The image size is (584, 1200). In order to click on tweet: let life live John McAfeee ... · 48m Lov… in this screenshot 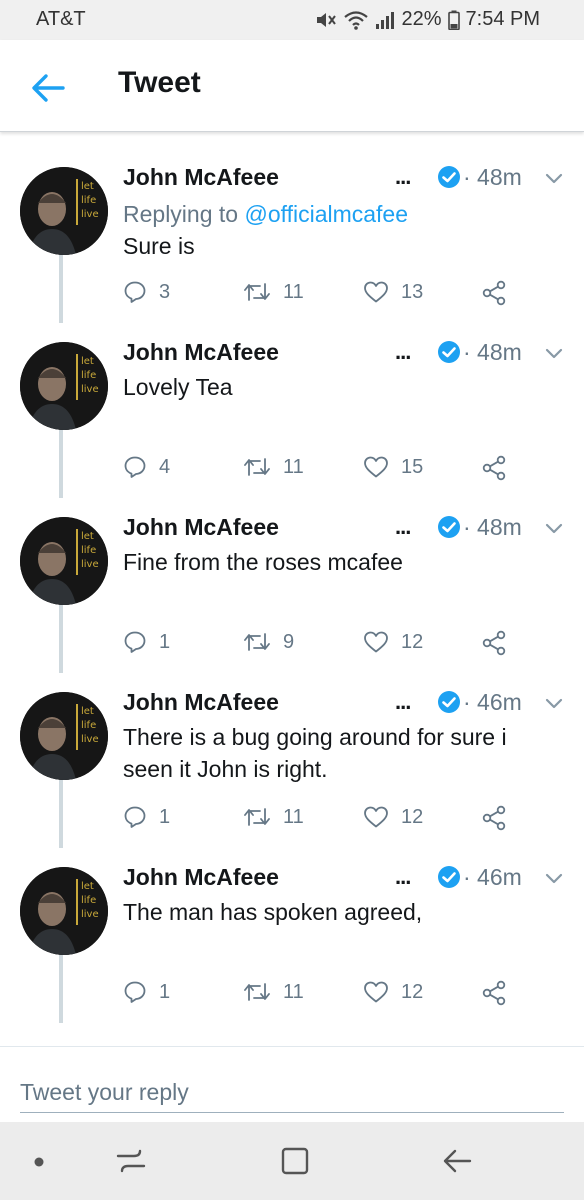, I will do `click(292, 410)`.